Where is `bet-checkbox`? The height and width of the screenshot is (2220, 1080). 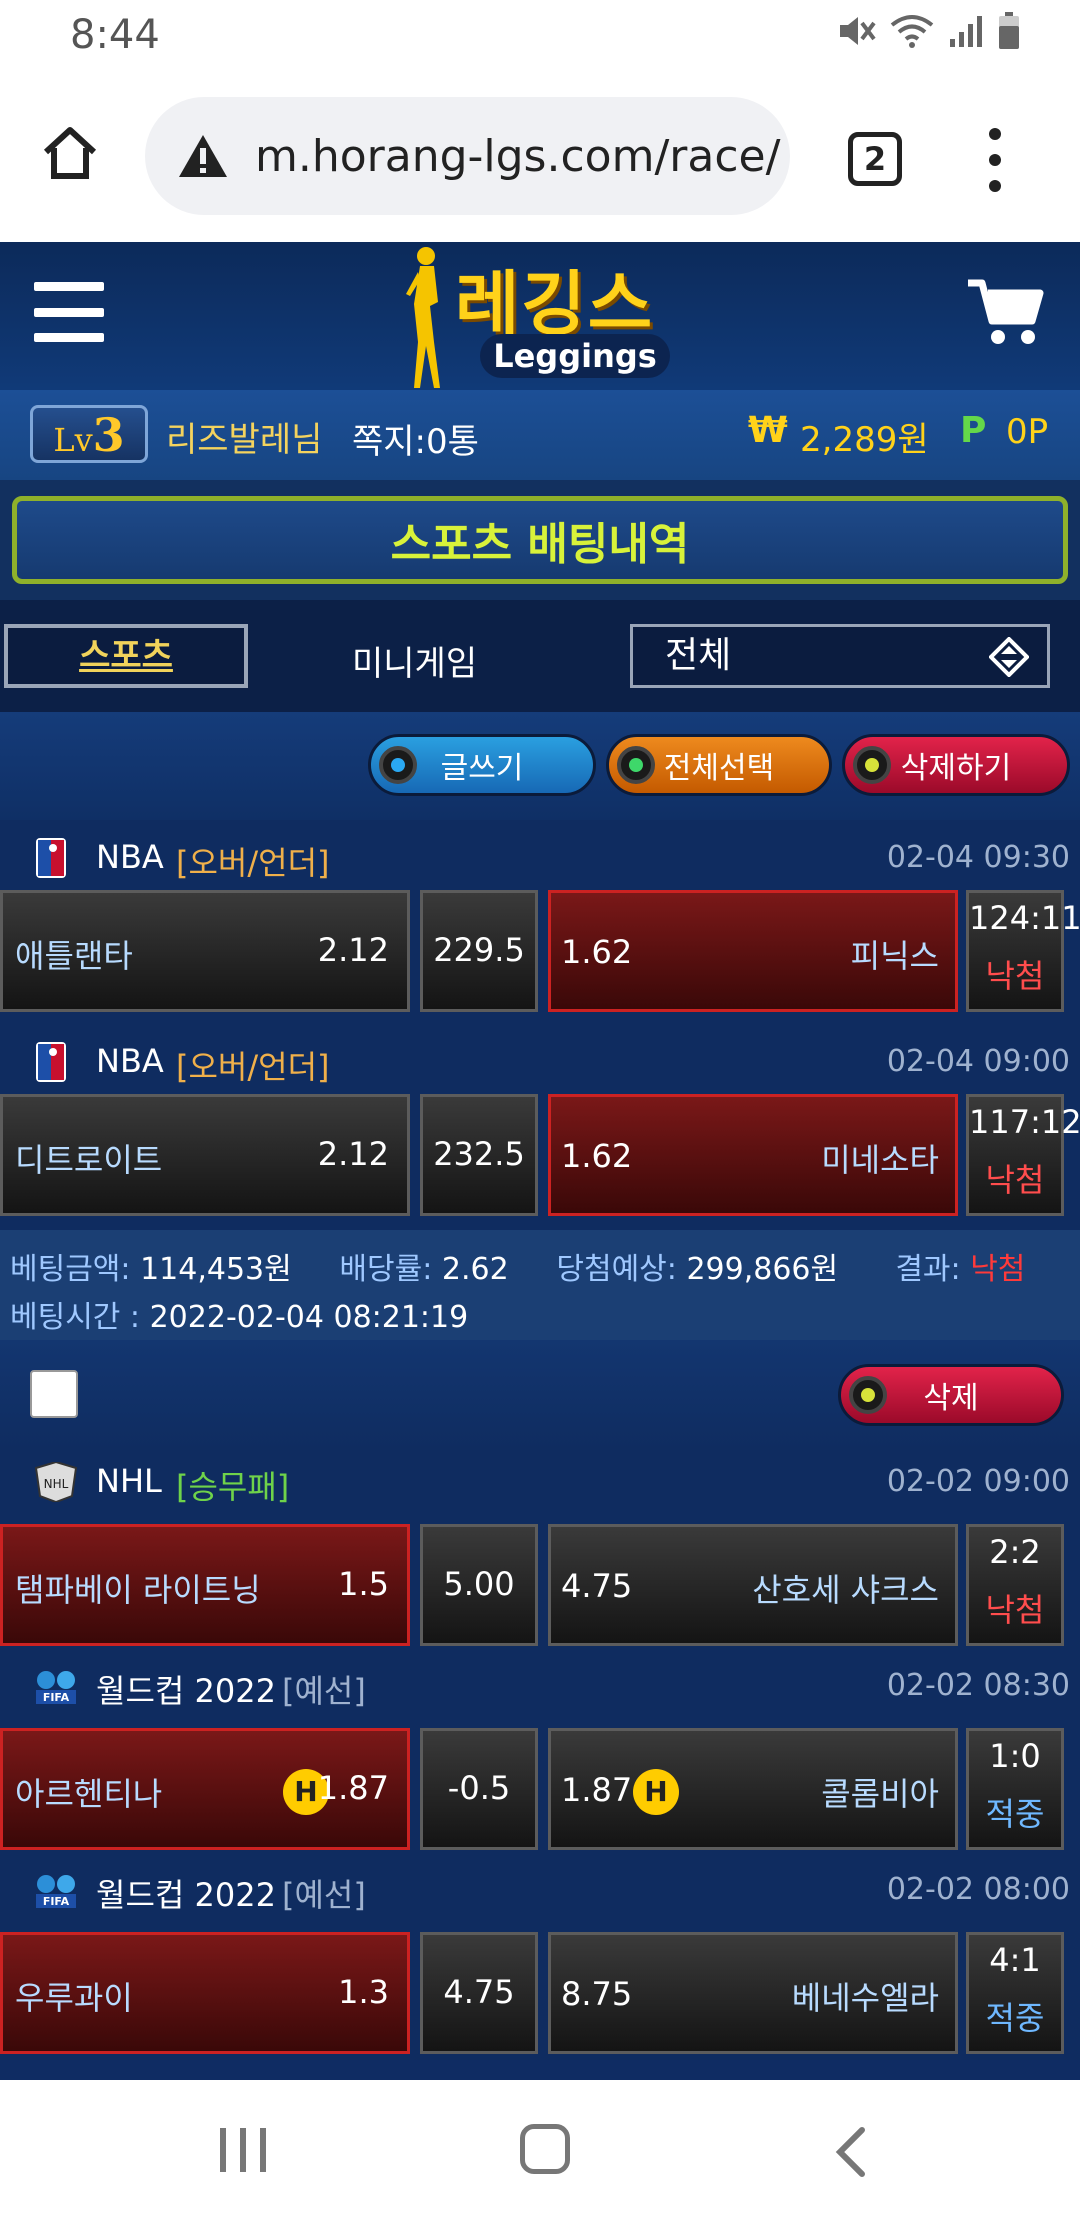
bet-checkbox is located at coordinates (54, 1394).